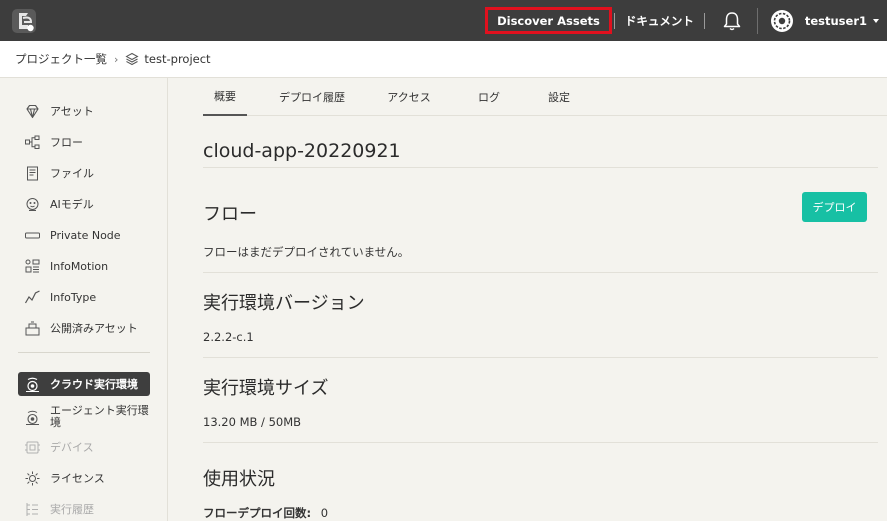 This screenshot has height=521, width=887. I want to click on sidebar-item-private-node: Private Node, so click(84, 235).